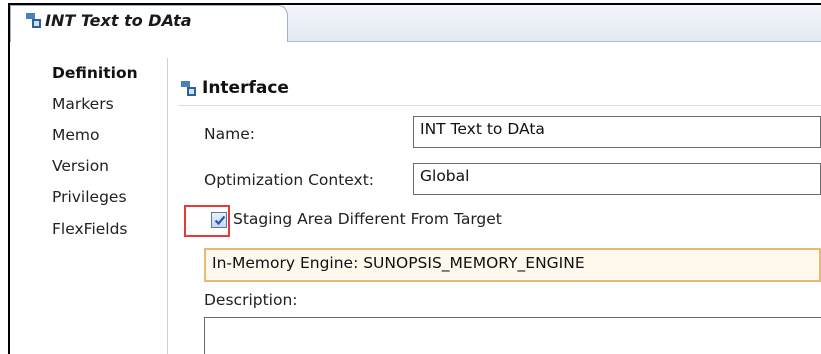  I want to click on name-field: INT Text to DAta, so click(617, 132).